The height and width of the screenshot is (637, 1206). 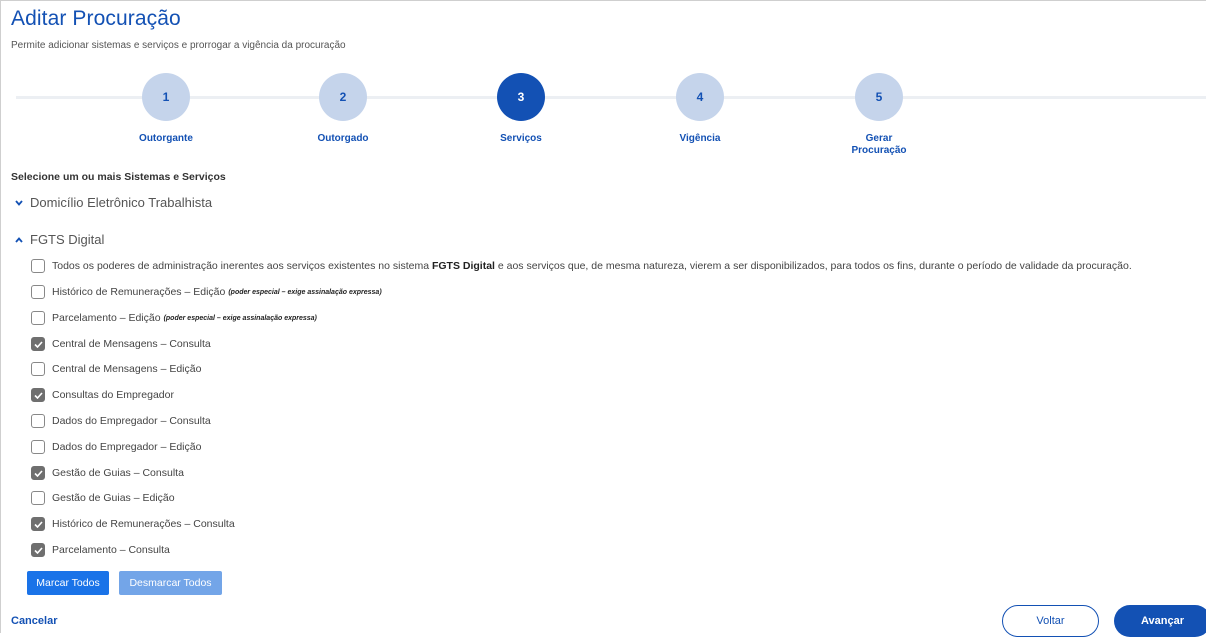 What do you see at coordinates (131, 421) in the screenshot?
I see `option-label: Dados do Empregador – Consulta` at bounding box center [131, 421].